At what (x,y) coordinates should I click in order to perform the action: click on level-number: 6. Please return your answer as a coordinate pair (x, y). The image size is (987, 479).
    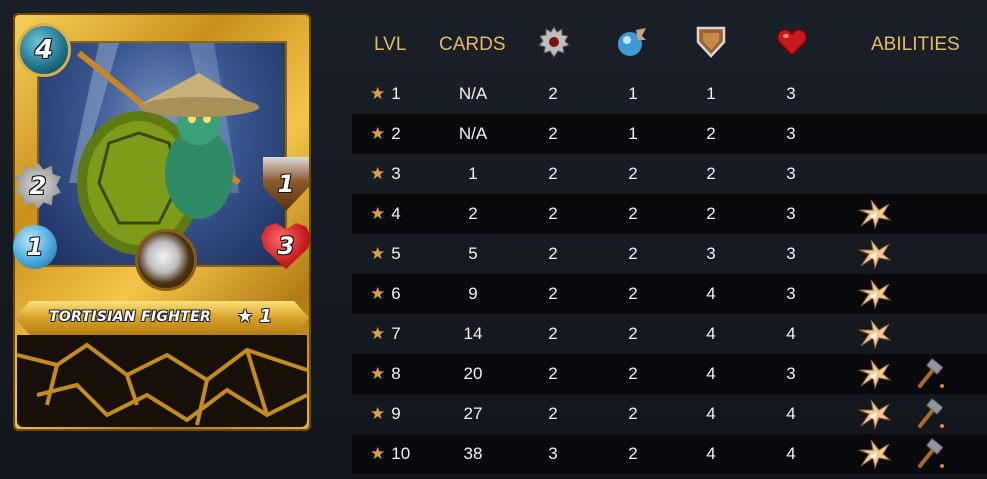
    Looking at the image, I should click on (396, 293).